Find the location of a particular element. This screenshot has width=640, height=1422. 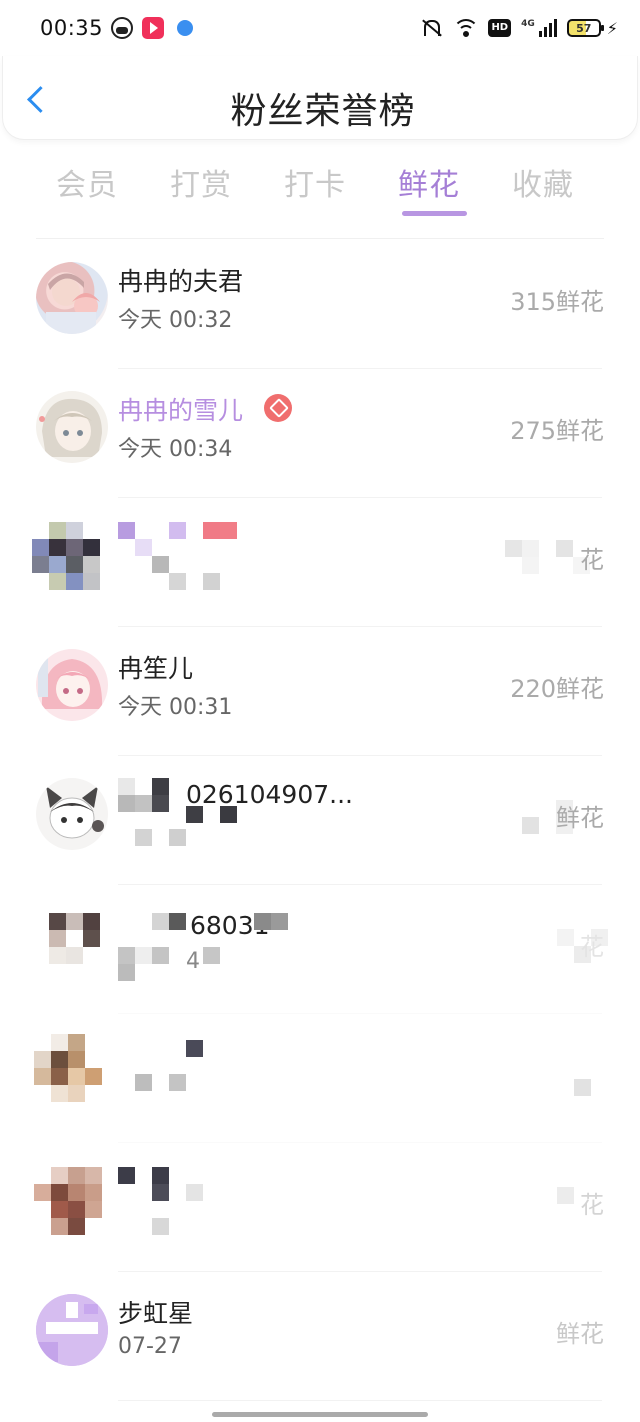

status-icons: HD 4G 57 ⚡ is located at coordinates (518, 28).